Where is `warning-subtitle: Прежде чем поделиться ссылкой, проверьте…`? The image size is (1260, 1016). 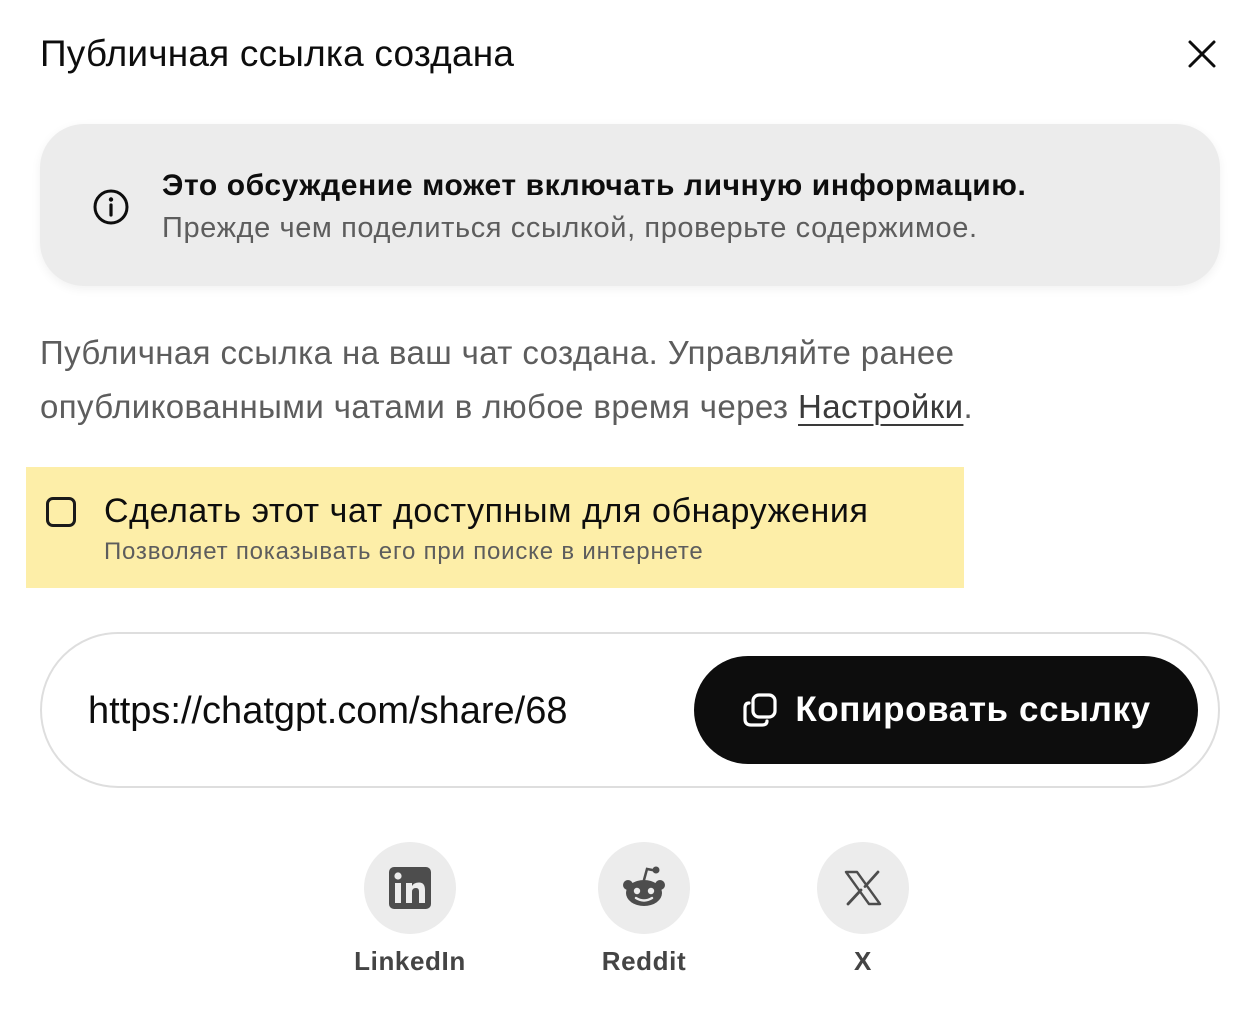
warning-subtitle: Прежде чем поделиться ссылкой, проверьте… is located at coordinates (570, 228).